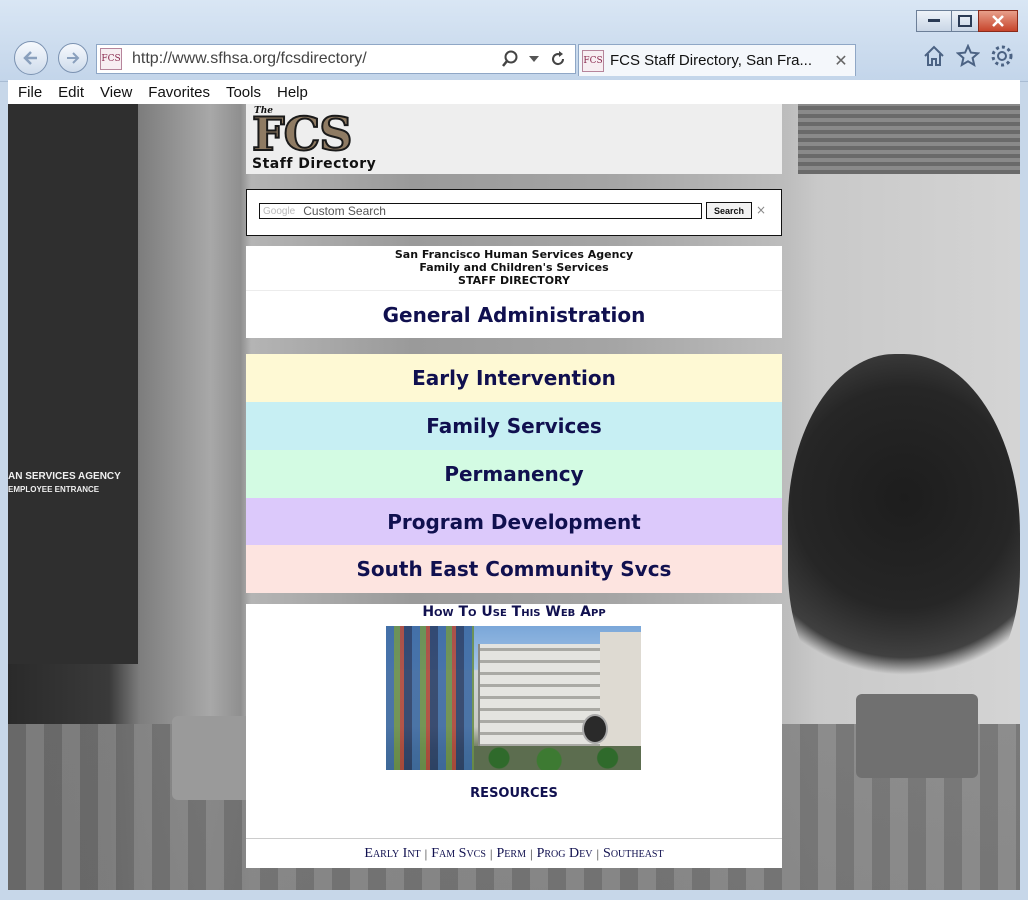 Image resolution: width=1028 pixels, height=900 pixels. Describe the element at coordinates (595, 729) in the screenshot. I see `photo-emblem` at that location.